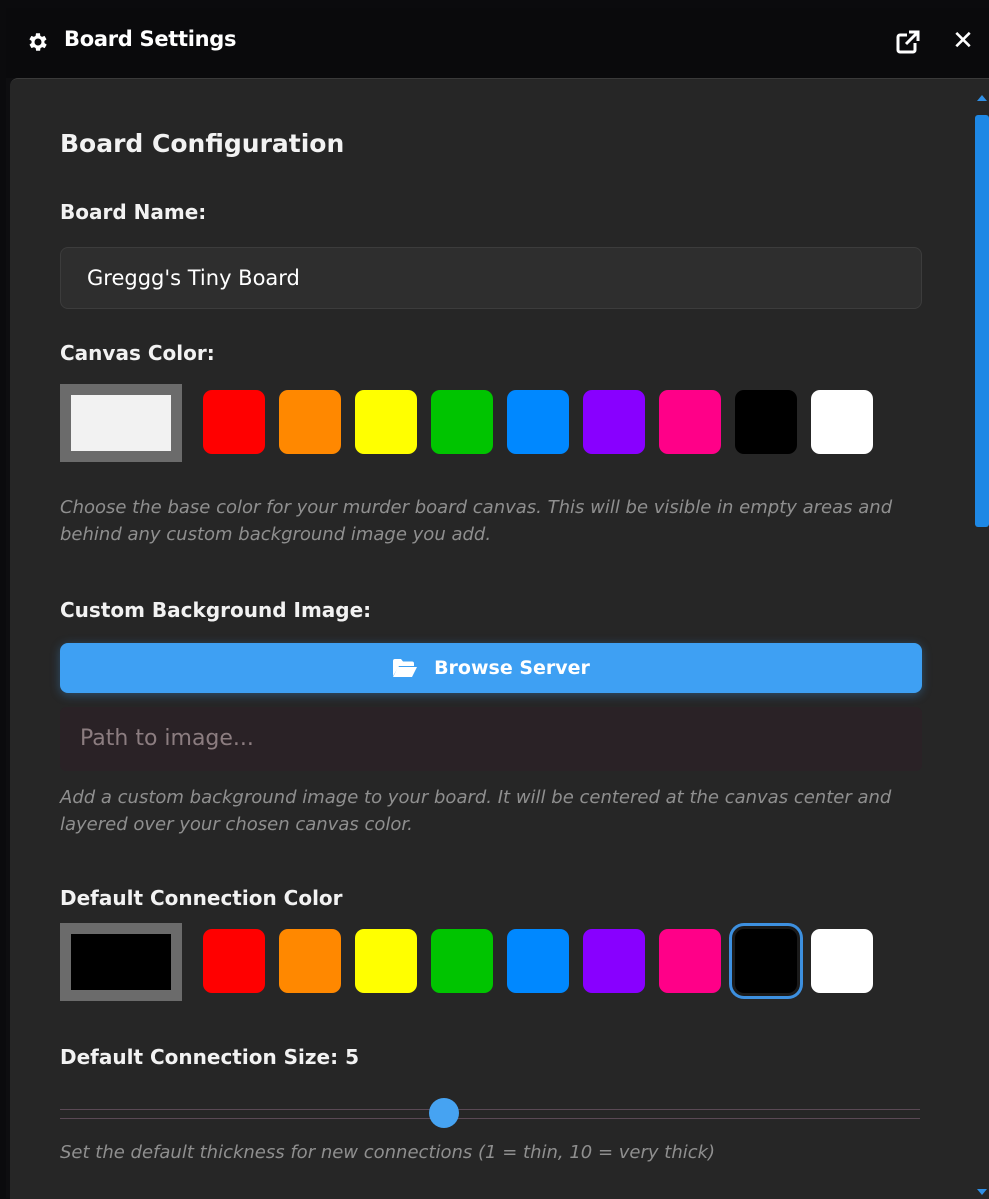 The image size is (989, 1199). I want to click on browse-server-label: Browse Server, so click(512, 668).